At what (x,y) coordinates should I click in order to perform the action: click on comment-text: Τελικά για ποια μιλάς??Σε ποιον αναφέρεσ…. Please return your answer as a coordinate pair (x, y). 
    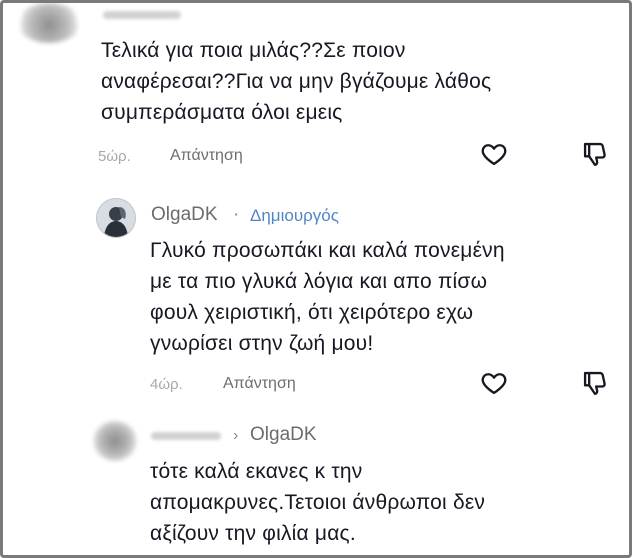
    Looking at the image, I should click on (296, 81).